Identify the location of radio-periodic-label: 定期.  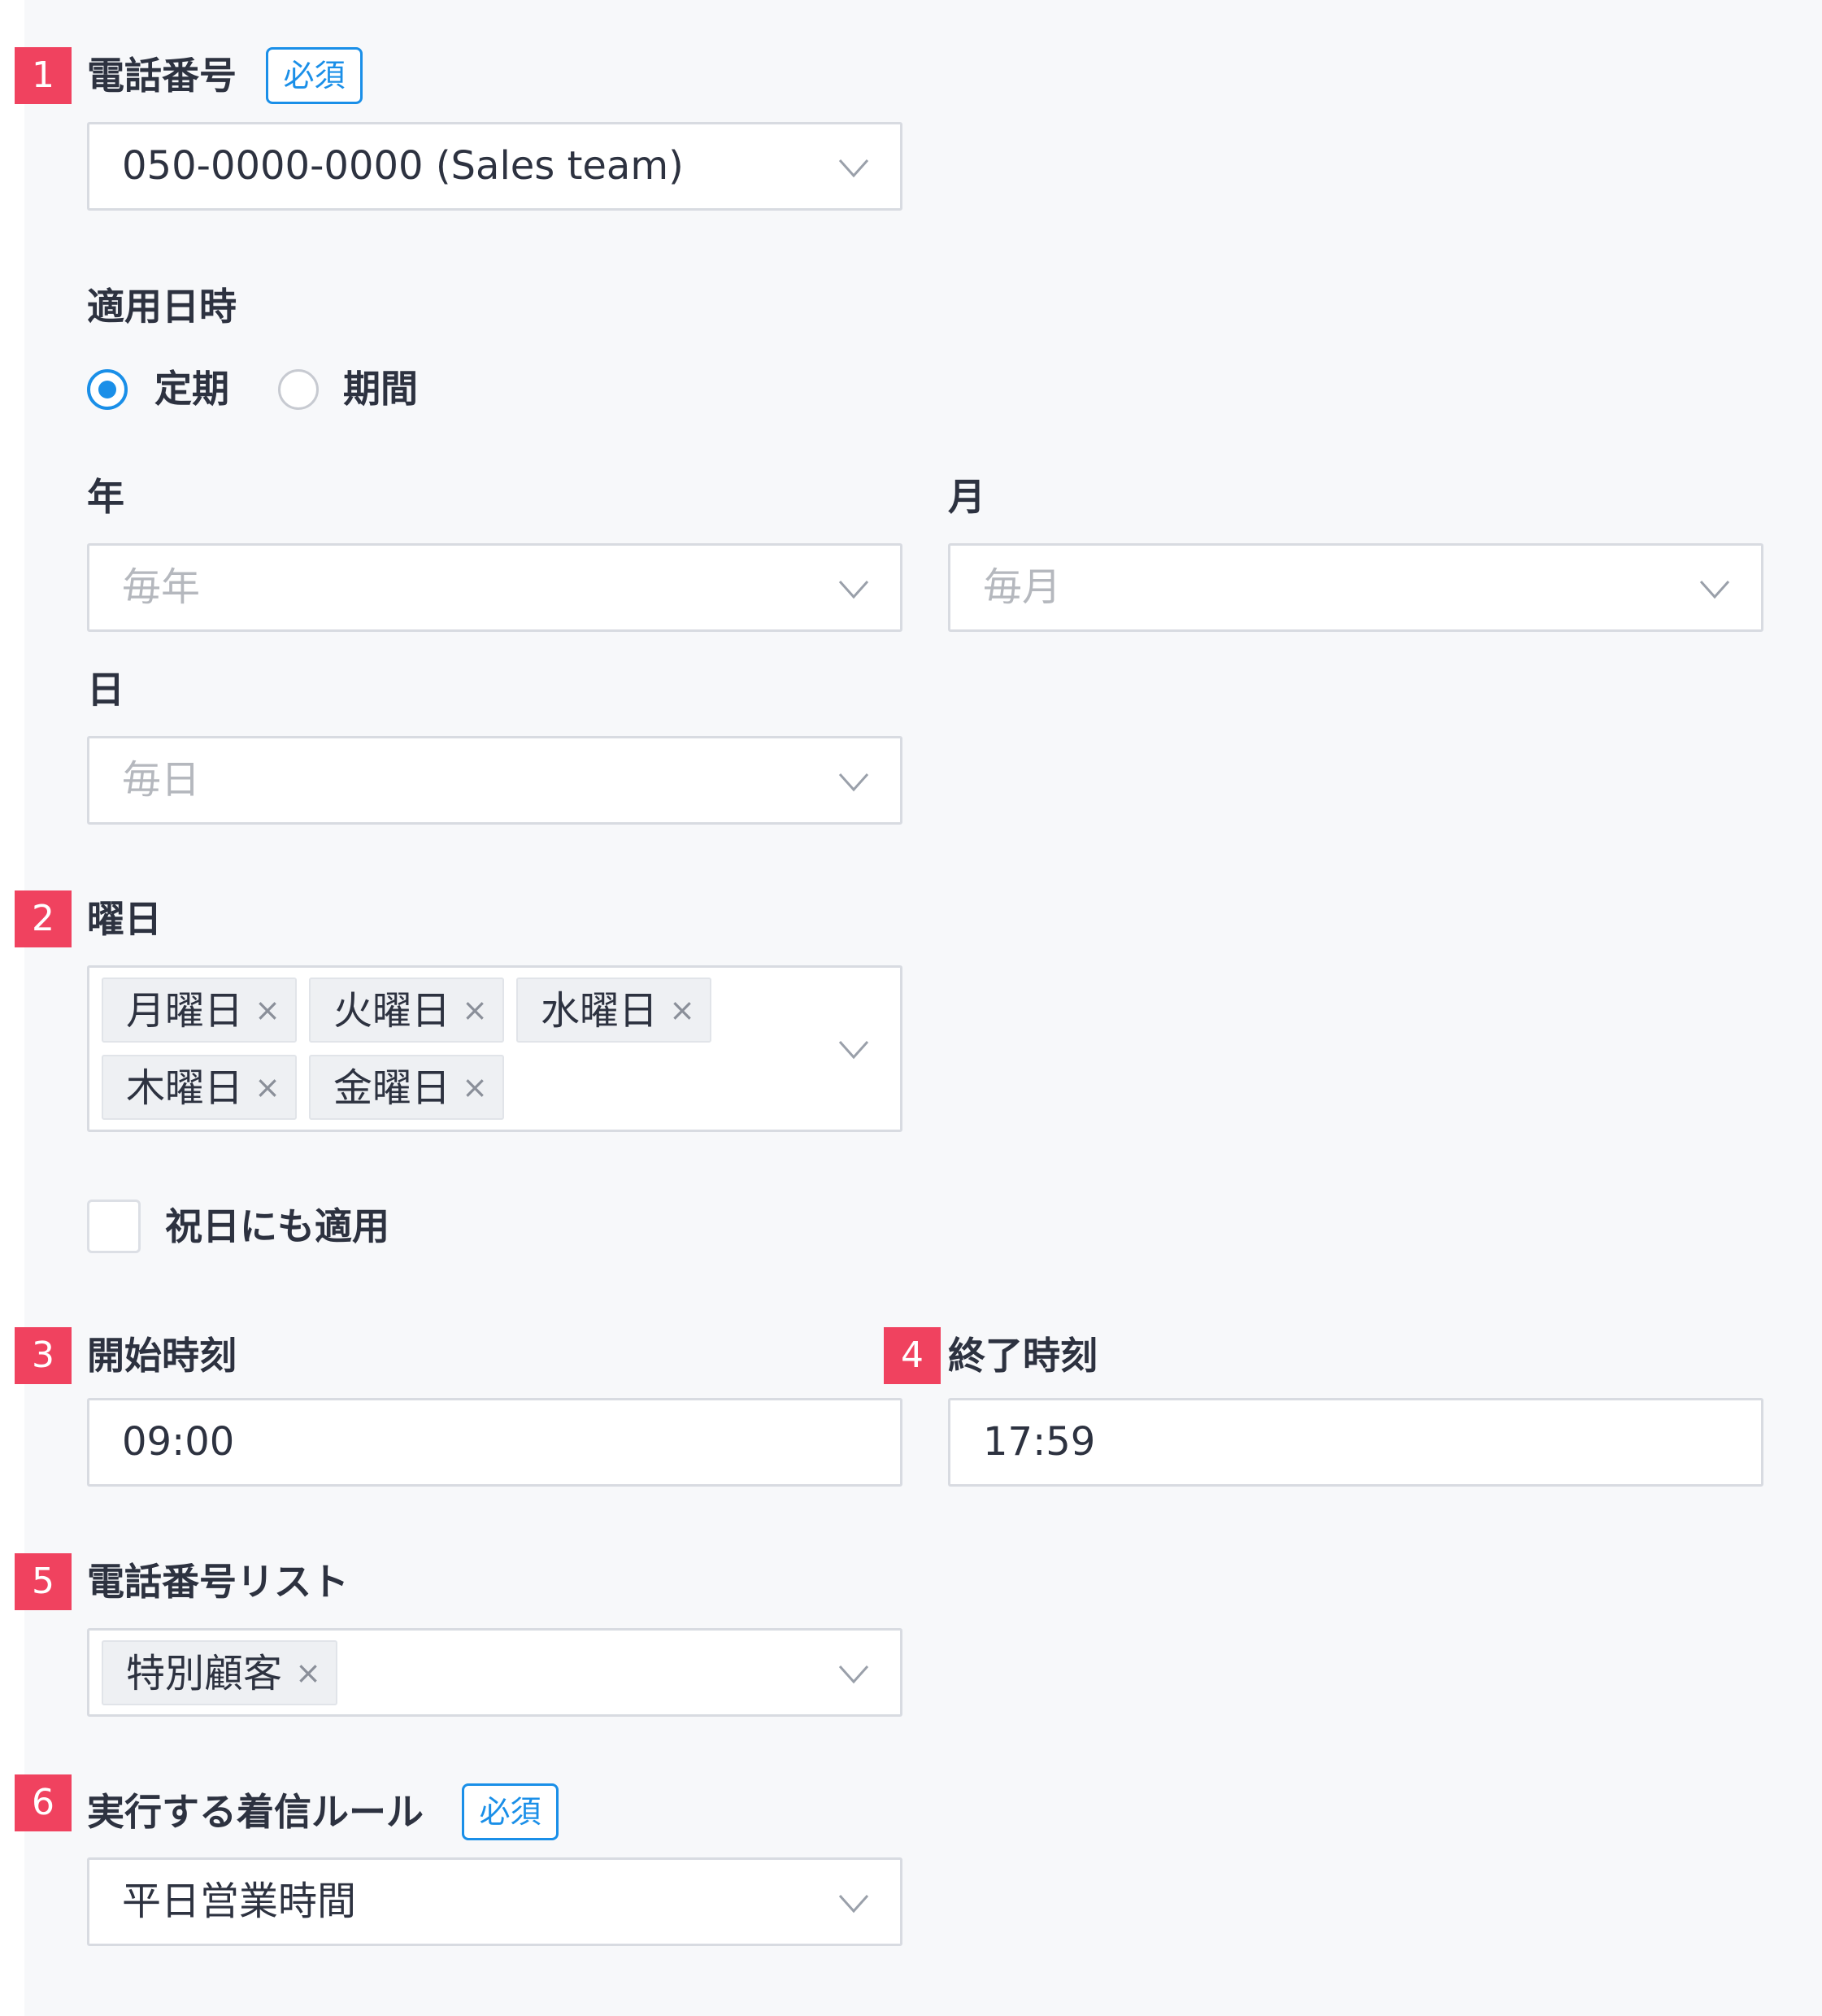
(191, 389).